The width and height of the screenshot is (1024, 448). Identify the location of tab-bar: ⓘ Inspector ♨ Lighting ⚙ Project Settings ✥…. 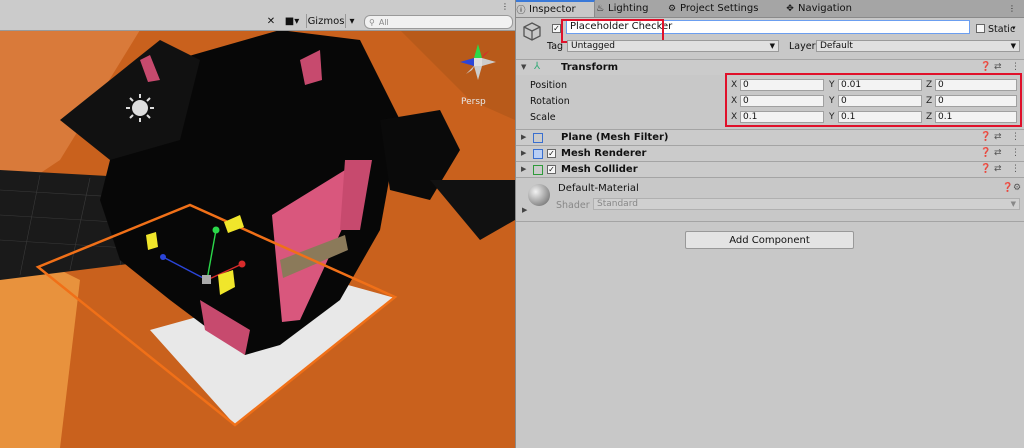
(770, 9).